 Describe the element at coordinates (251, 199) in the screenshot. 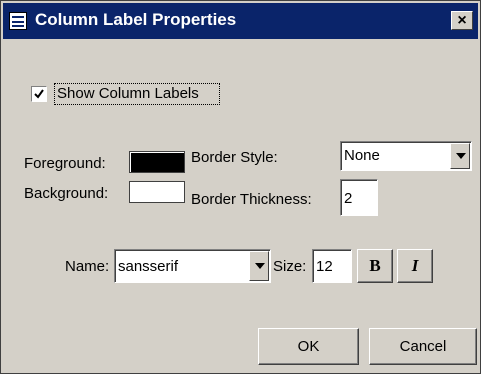

I see `border-thickness-label: Border Thickness:` at that location.